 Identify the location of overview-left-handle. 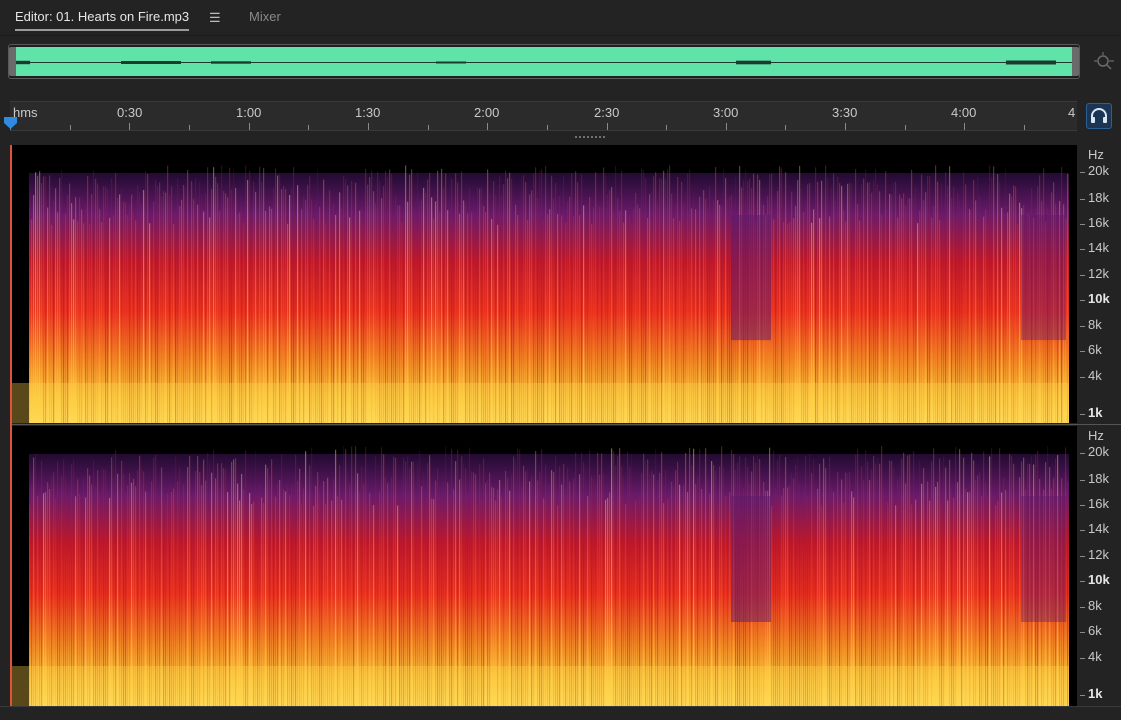
(12, 61).